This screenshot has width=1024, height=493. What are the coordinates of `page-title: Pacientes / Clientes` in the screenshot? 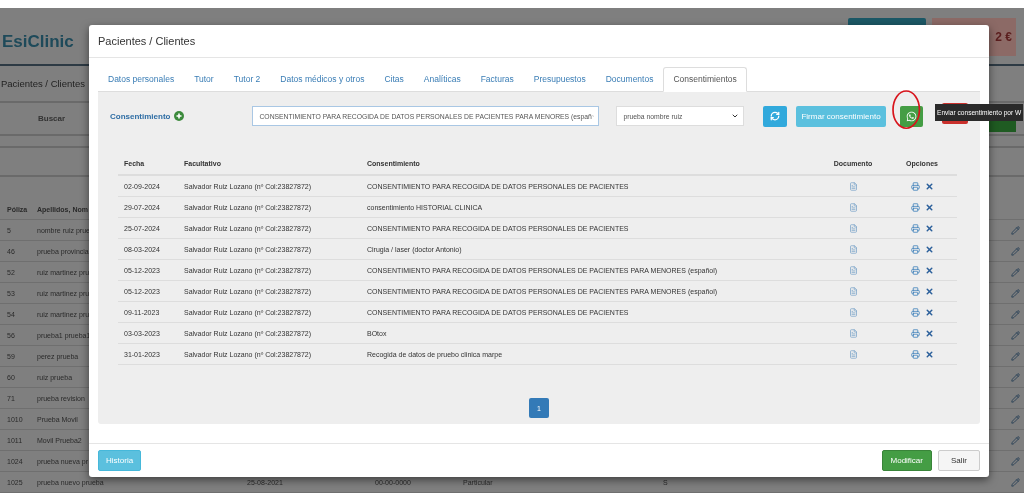 It's located at (43, 83).